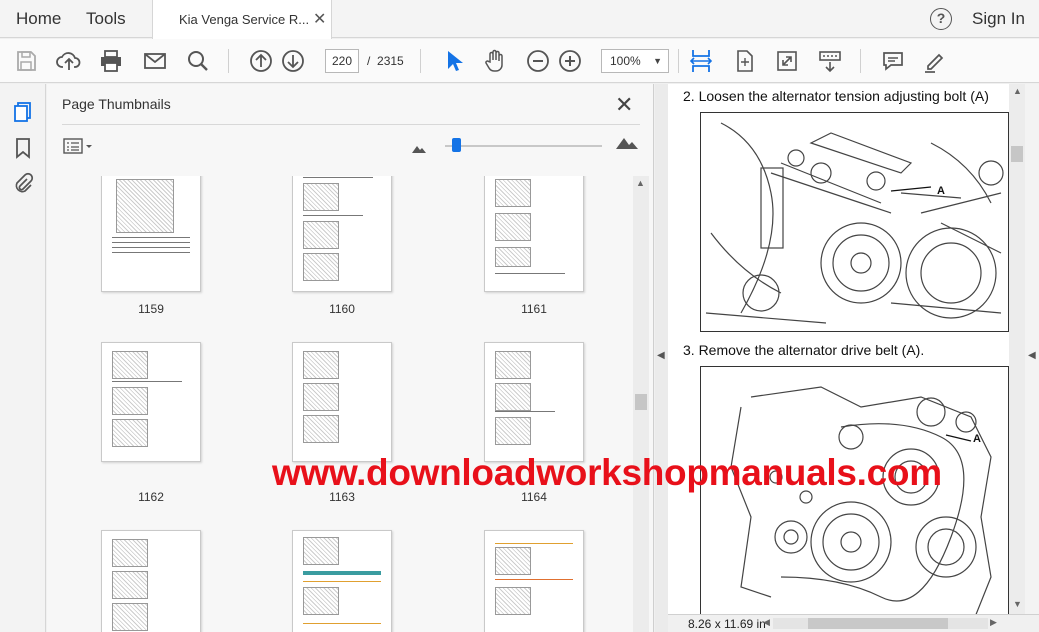 This screenshot has height=632, width=1039. Describe the element at coordinates (111, 61) in the screenshot. I see `print-icon` at that location.